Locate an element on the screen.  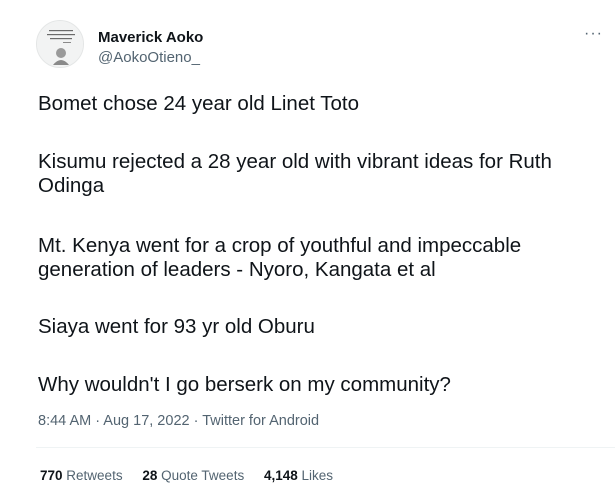
quote-tweets-stat: 28 Quote Tweets is located at coordinates (193, 475).